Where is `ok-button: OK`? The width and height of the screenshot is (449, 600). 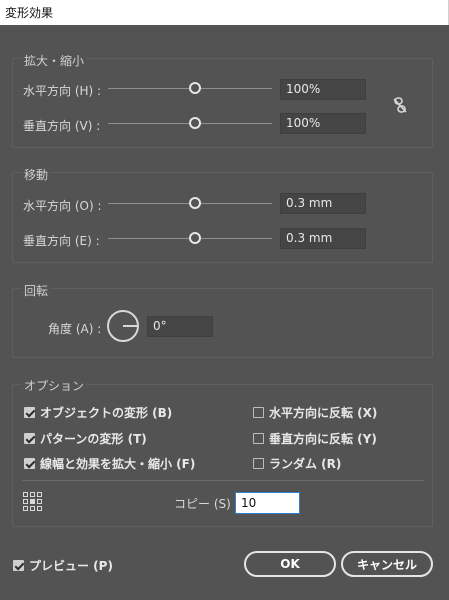
ok-button: OK is located at coordinates (290, 564).